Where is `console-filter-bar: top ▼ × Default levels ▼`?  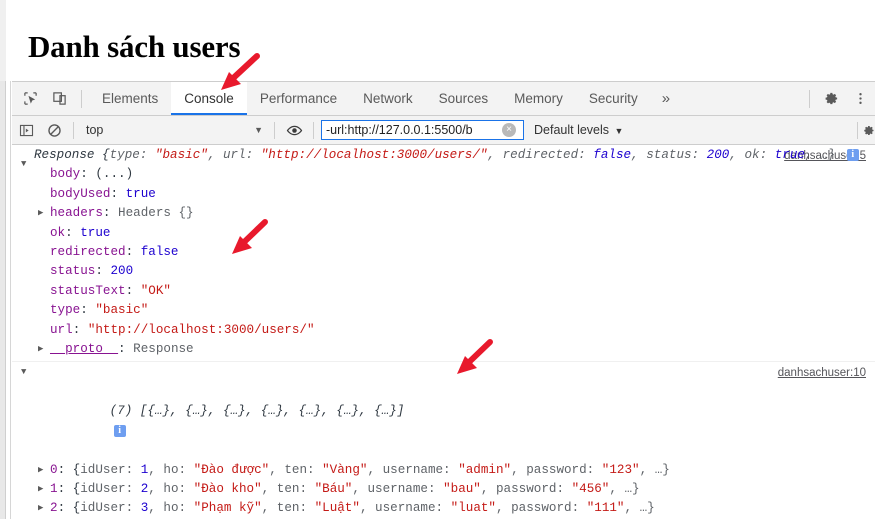 console-filter-bar: top ▼ × Default levels ▼ is located at coordinates (443, 130).